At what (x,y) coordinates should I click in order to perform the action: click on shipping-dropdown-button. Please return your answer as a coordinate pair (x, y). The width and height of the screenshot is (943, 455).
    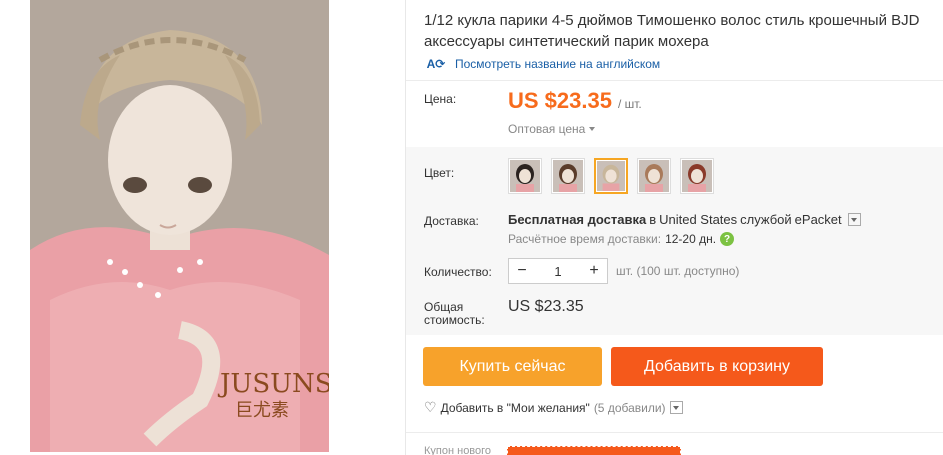
    Looking at the image, I should click on (854, 219).